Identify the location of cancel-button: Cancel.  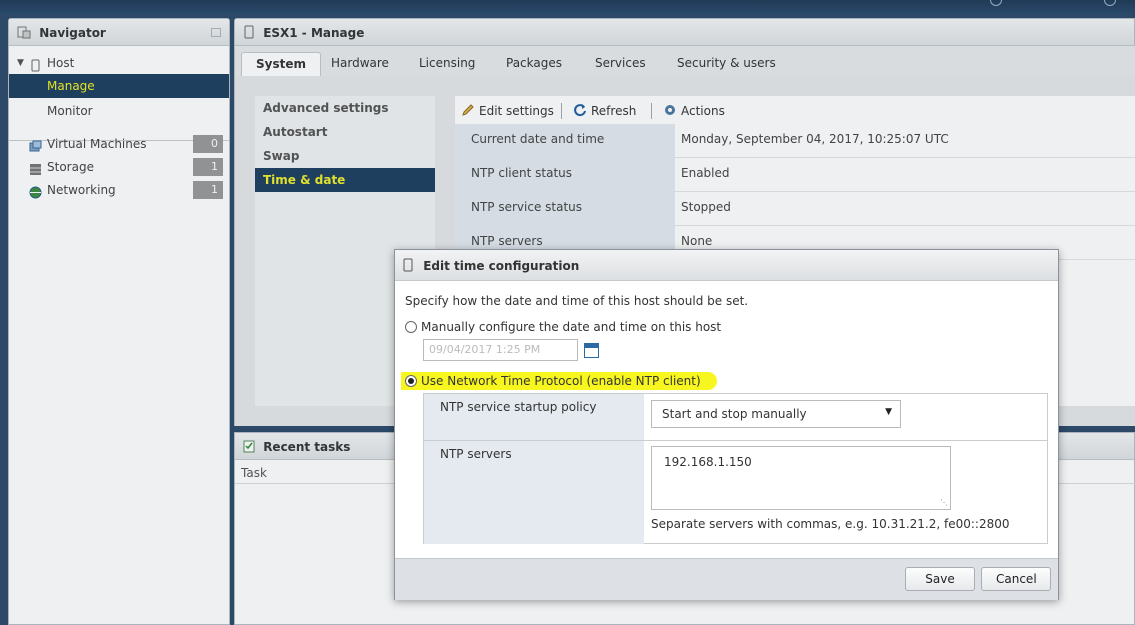
(1016, 579).